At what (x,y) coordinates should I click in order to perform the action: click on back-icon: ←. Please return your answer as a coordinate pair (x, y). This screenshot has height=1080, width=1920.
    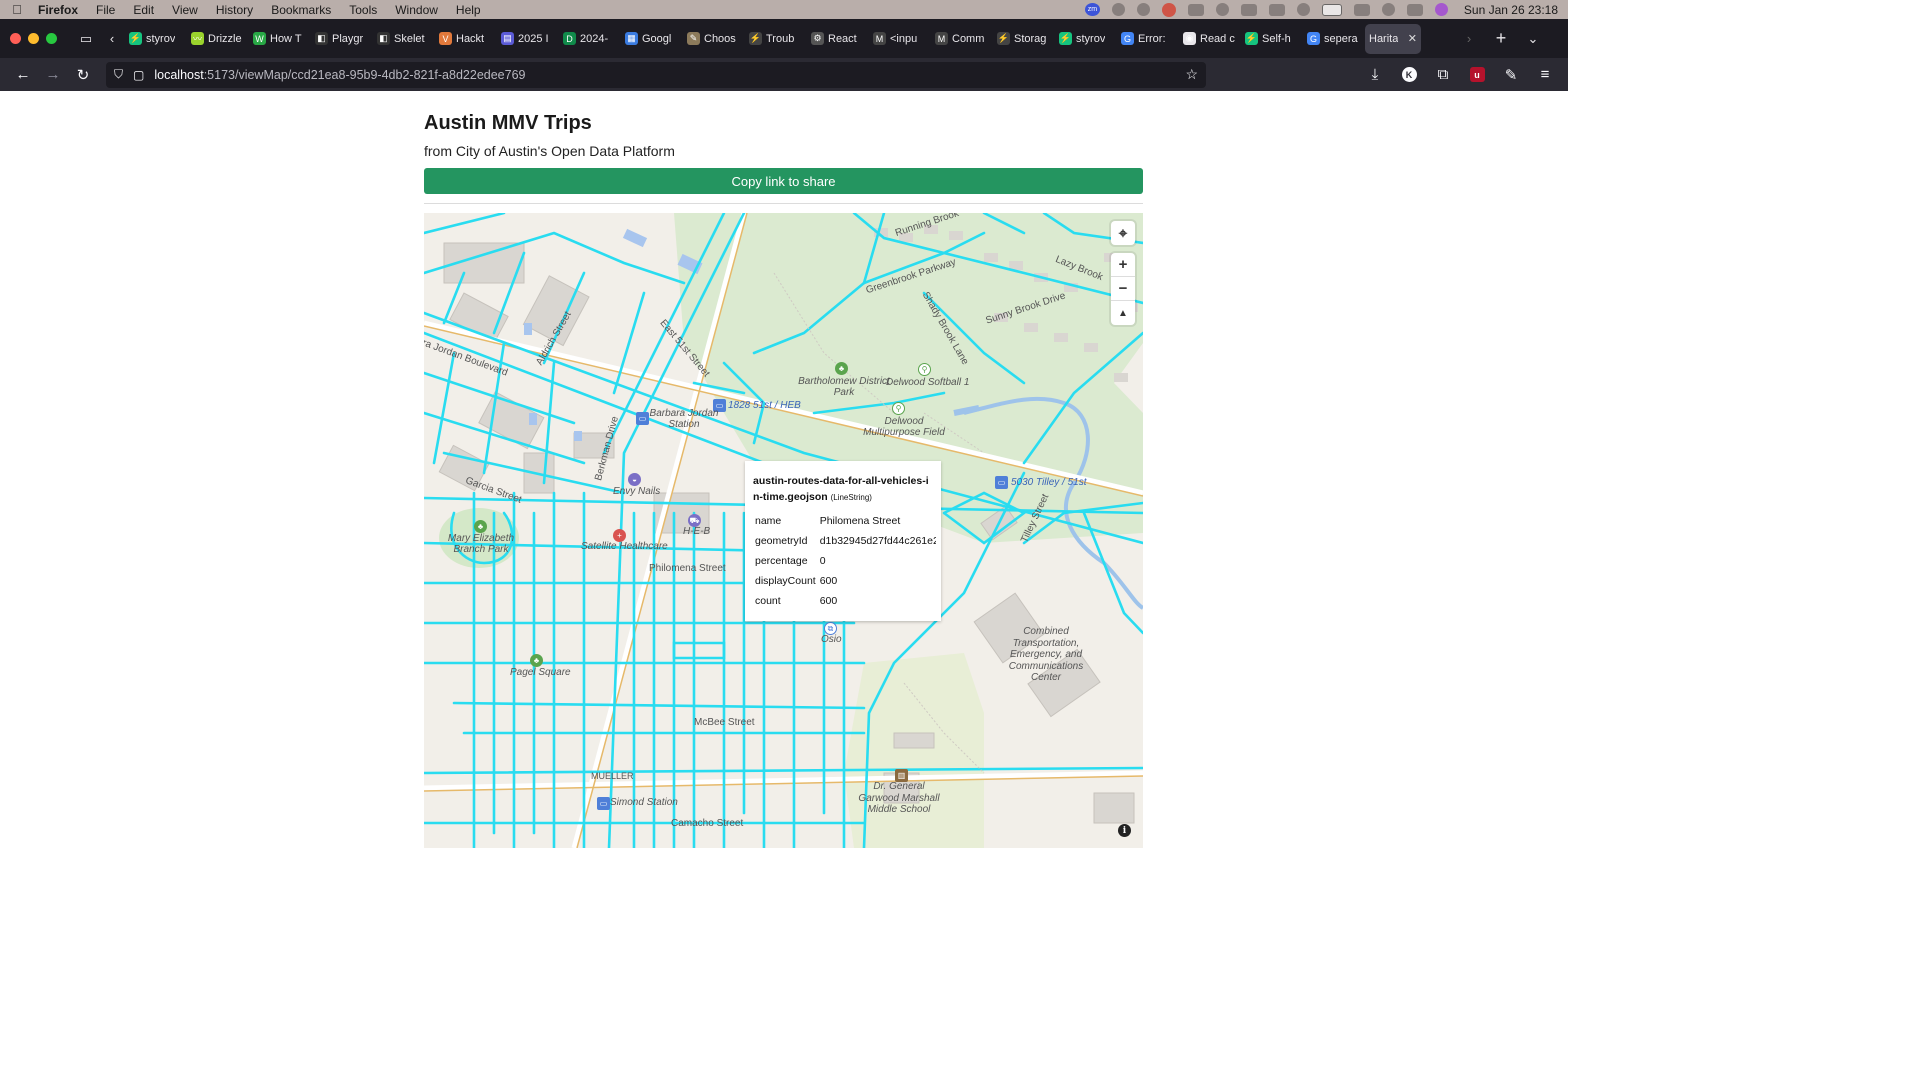
    Looking at the image, I should click on (23, 75).